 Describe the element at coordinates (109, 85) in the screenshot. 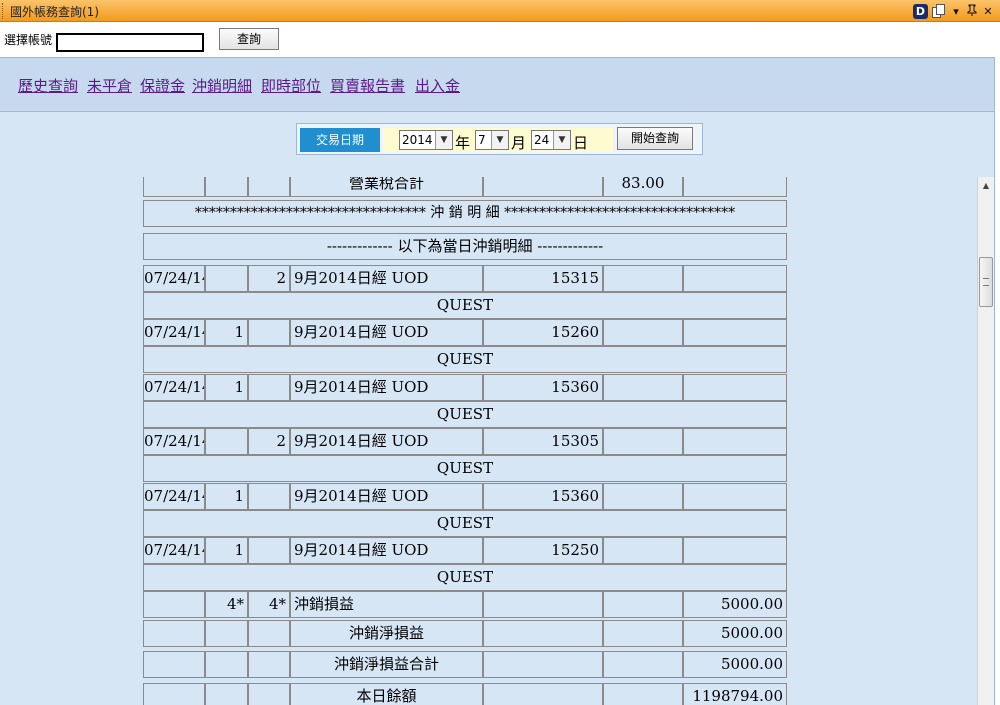

I see `nav-open-positions: 未平倉` at that location.